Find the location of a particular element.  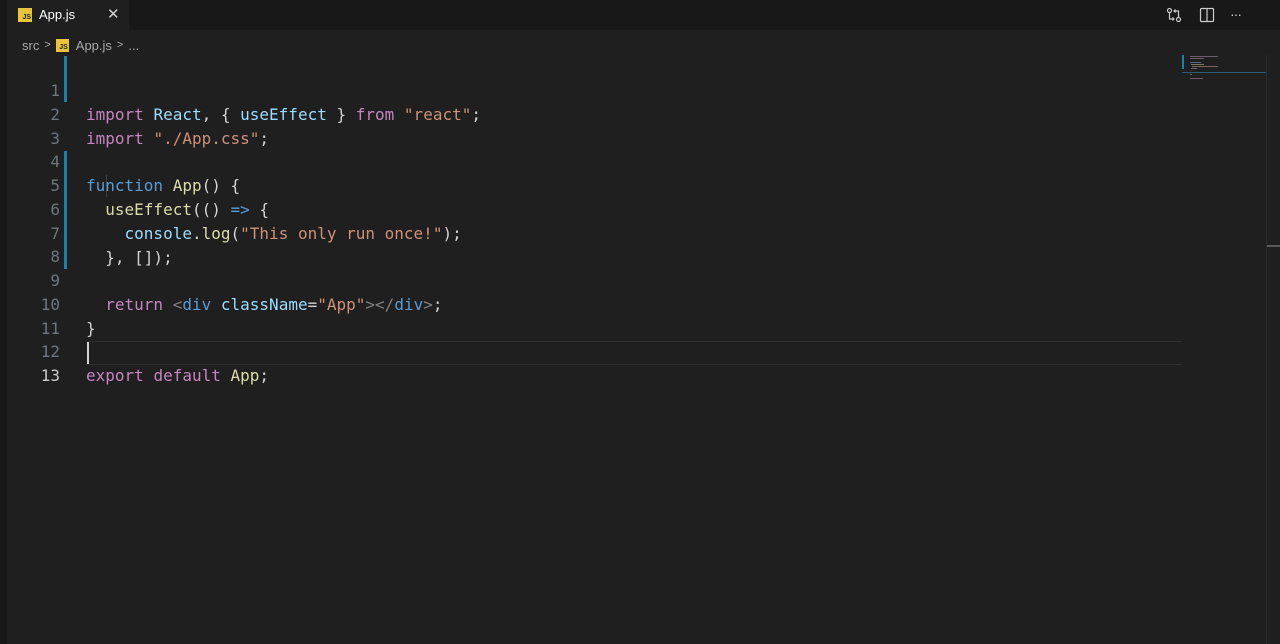

code-line: 6 console.log("This only run once!"); is located at coordinates (594, 208).